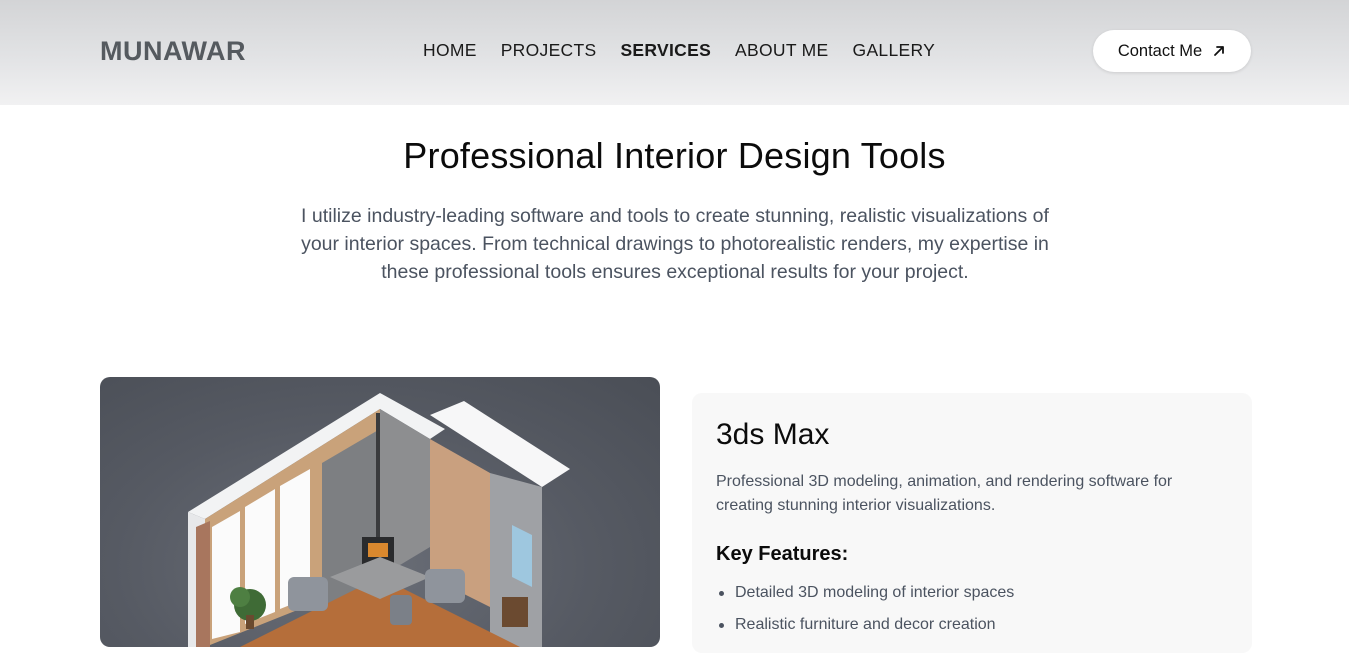  Describe the element at coordinates (549, 50) in the screenshot. I see `nav-projects: PROJECTS` at that location.